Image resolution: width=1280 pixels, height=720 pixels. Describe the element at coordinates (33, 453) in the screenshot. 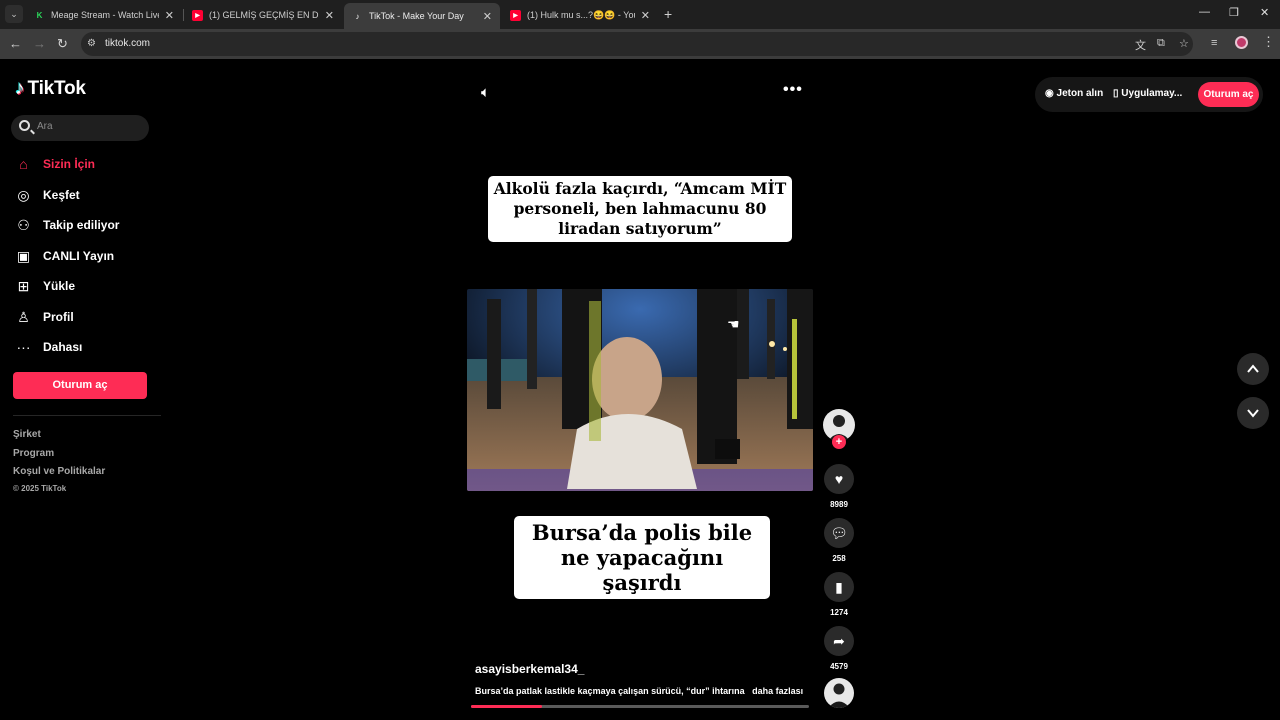

I see `footer-program-link: Program` at that location.